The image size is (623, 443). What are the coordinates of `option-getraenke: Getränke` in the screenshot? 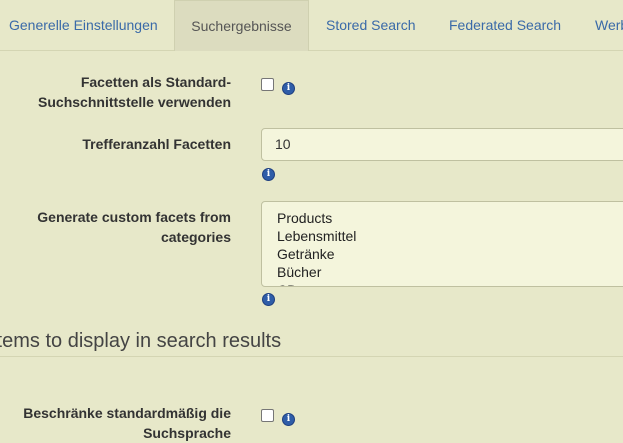 It's located at (450, 254).